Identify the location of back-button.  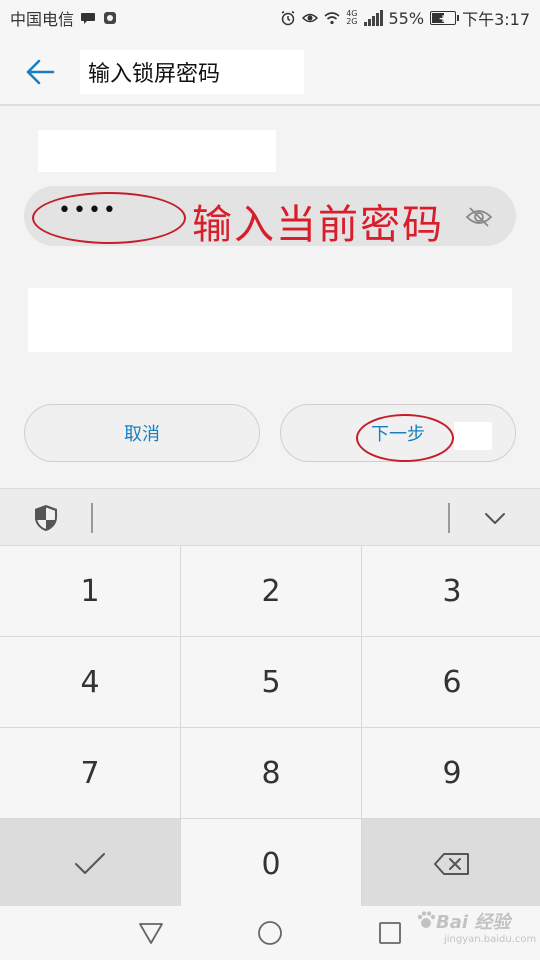
(40, 72).